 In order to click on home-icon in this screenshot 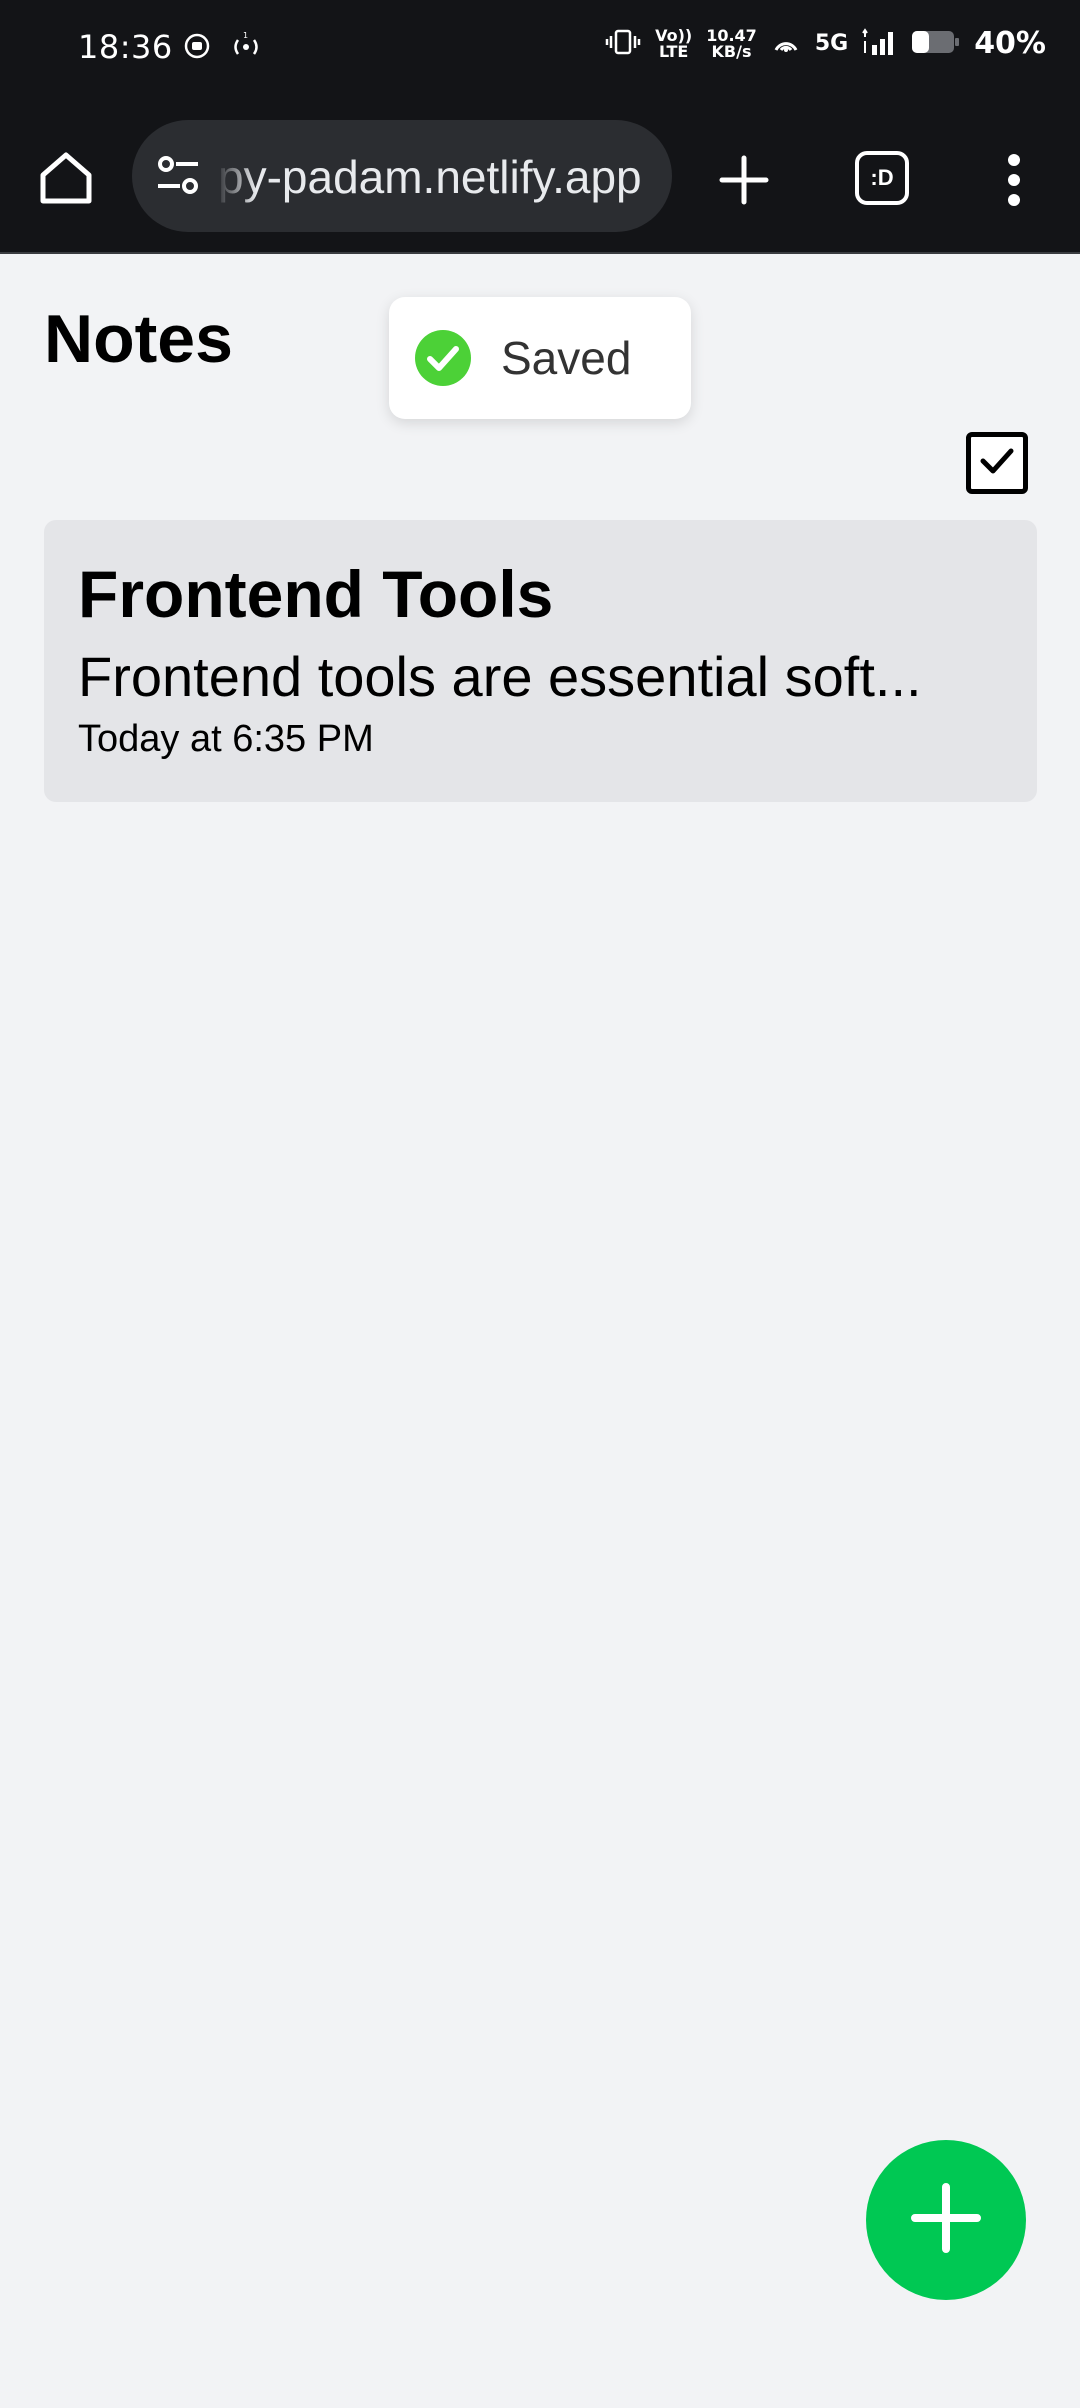, I will do `click(66, 180)`.